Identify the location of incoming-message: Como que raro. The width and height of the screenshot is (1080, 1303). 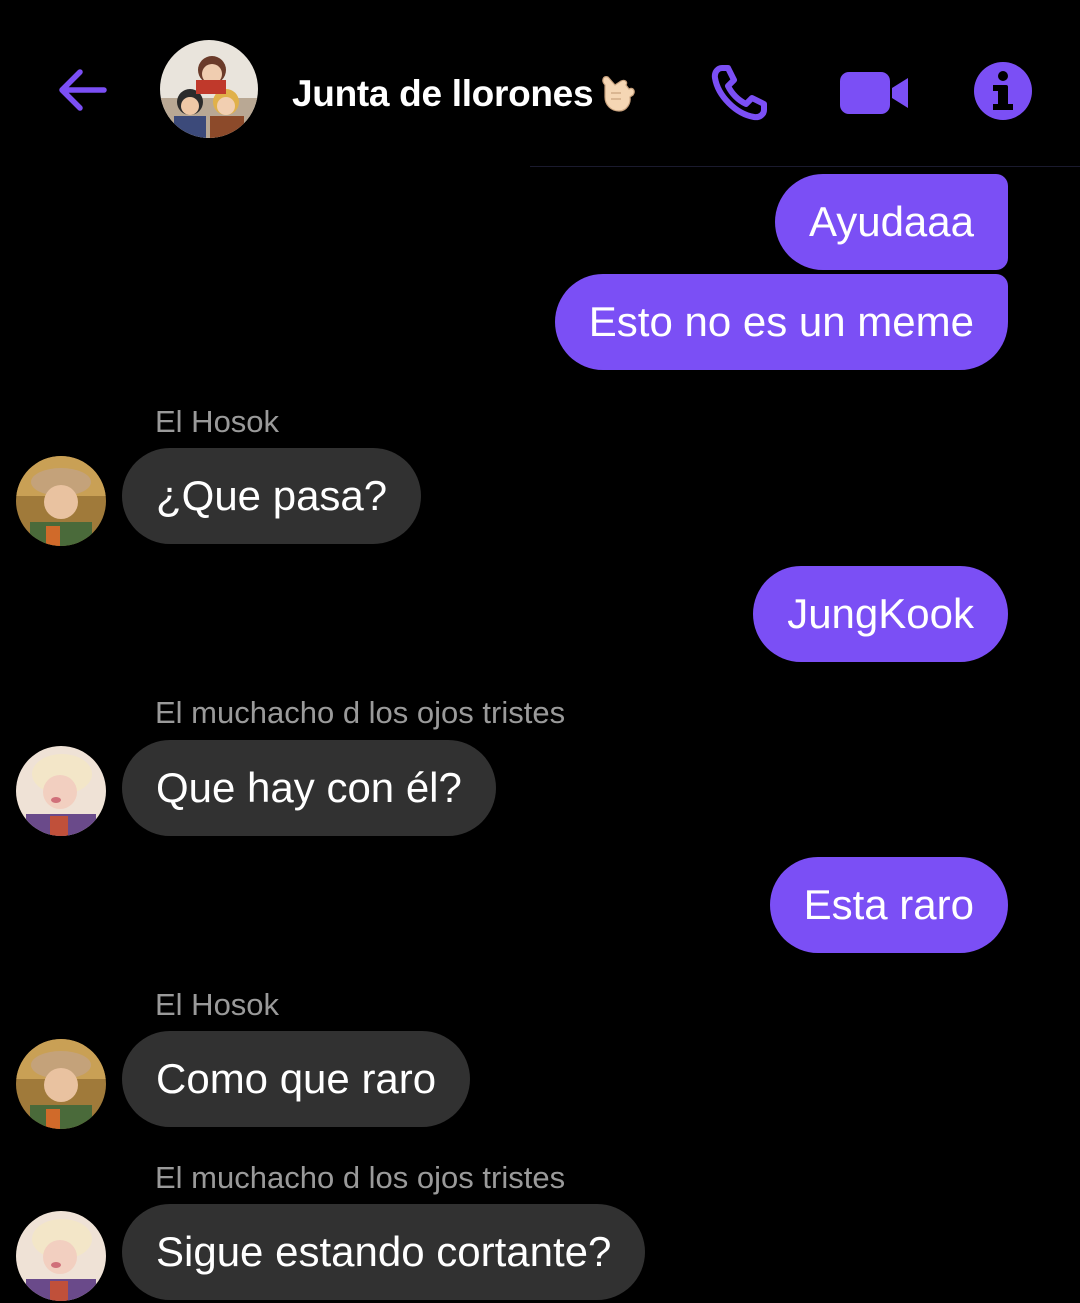
(296, 1079).